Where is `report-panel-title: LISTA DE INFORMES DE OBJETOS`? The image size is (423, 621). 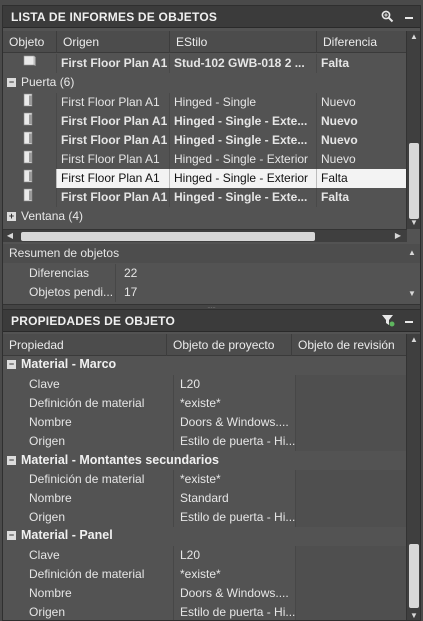
report-panel-title: LISTA DE INFORMES DE OBJETOS is located at coordinates (114, 16).